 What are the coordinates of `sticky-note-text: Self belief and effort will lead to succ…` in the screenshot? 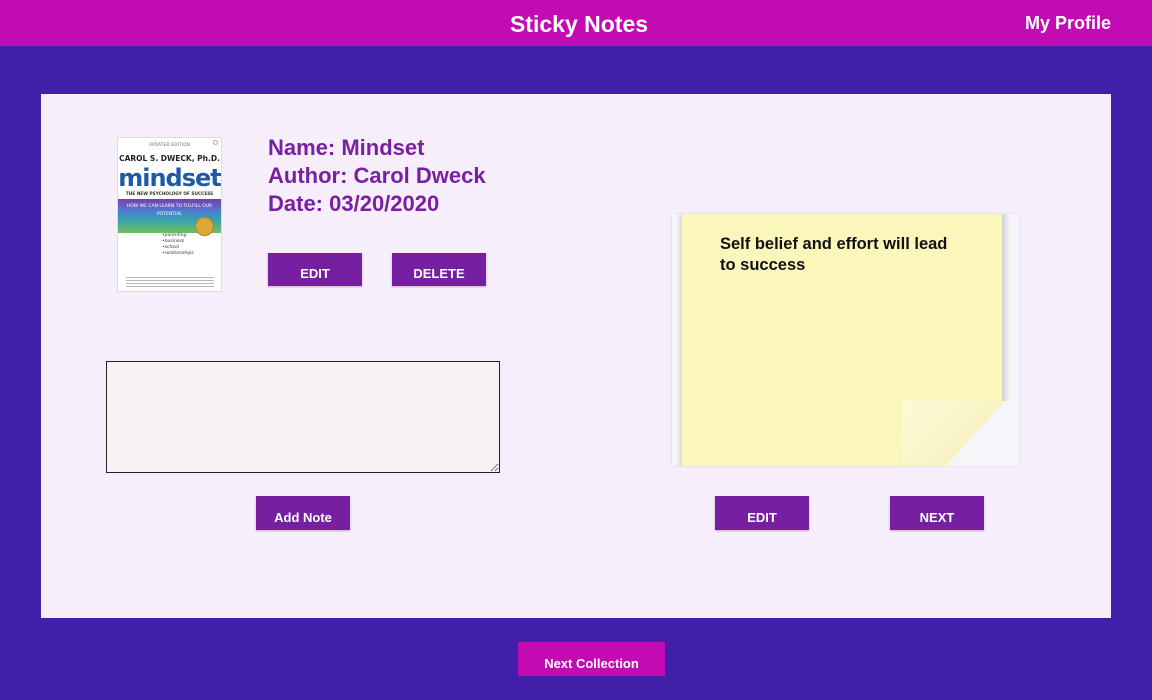 It's located at (834, 254).